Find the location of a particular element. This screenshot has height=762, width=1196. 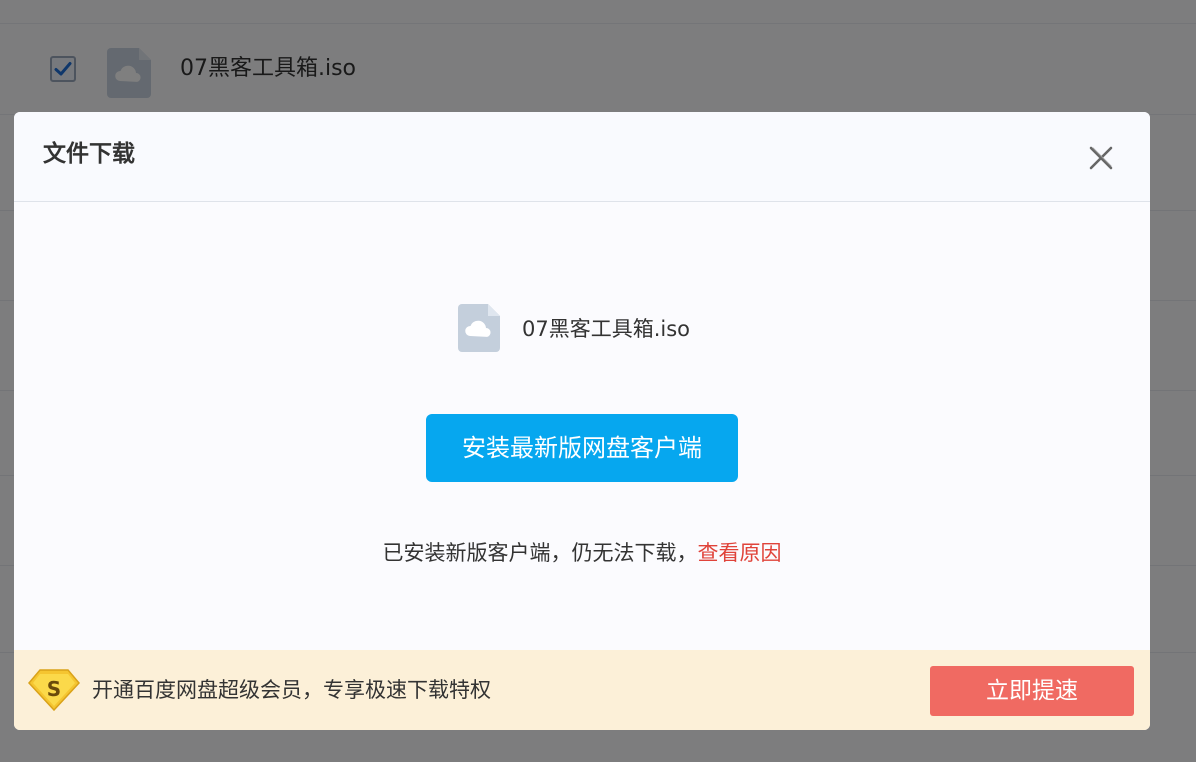

hint-message: 已安装新版客户端，仍无法下载，查看原因 is located at coordinates (582, 553).